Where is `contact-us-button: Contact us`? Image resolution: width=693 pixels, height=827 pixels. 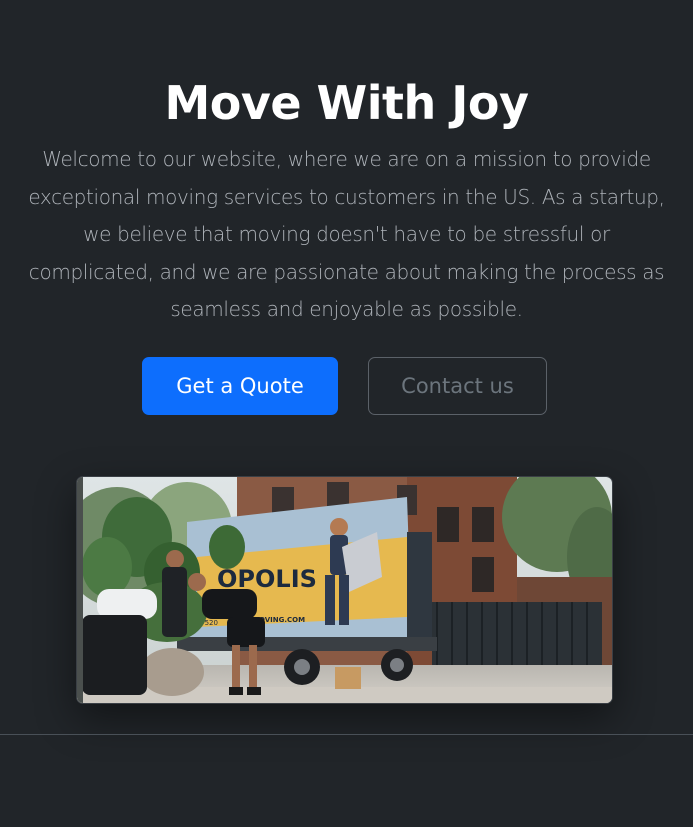 contact-us-button: Contact us is located at coordinates (457, 386).